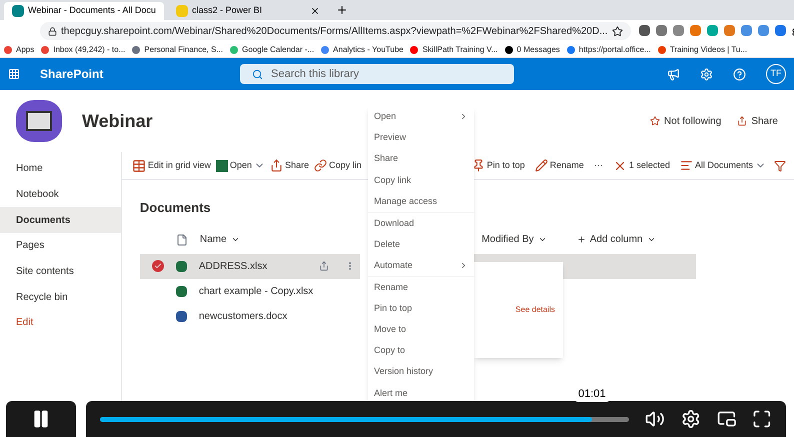  What do you see at coordinates (421, 181) in the screenshot?
I see `menu-item: Copy link` at bounding box center [421, 181].